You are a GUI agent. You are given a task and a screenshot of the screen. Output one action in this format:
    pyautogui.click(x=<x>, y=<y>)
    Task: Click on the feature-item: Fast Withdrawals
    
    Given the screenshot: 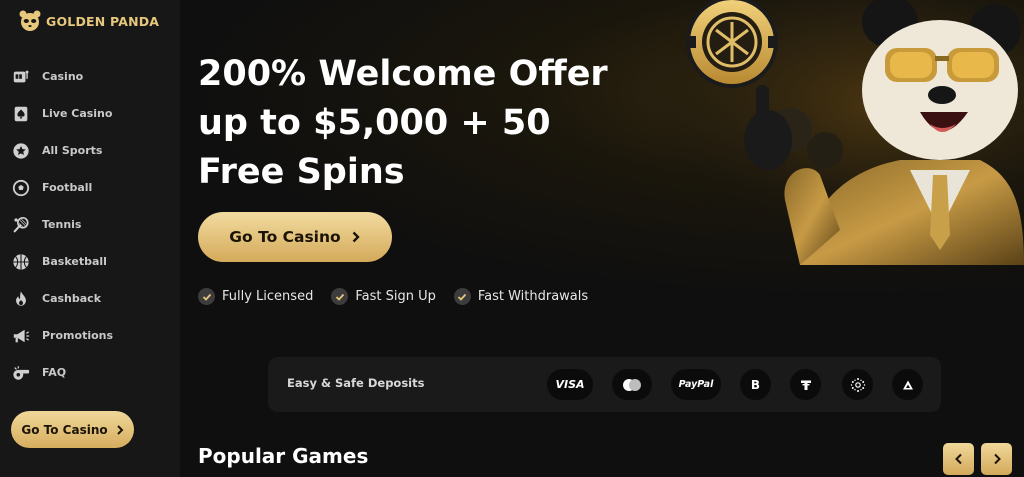 What is the action you would take?
    pyautogui.click(x=521, y=296)
    